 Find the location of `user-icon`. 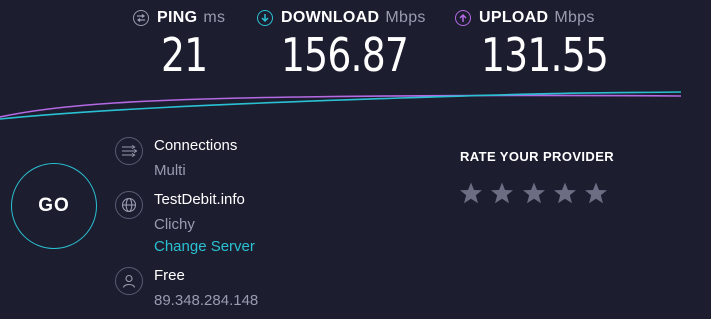

user-icon is located at coordinates (129, 281).